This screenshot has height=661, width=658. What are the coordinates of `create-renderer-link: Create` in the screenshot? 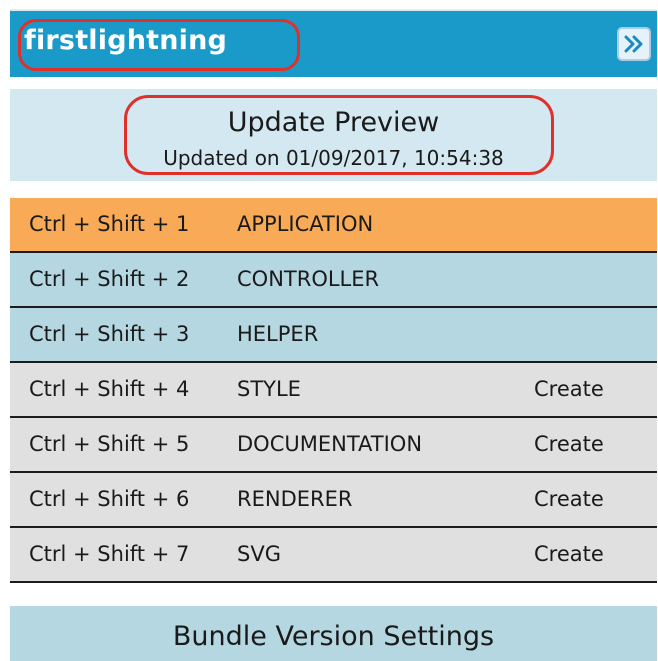 It's located at (569, 499).